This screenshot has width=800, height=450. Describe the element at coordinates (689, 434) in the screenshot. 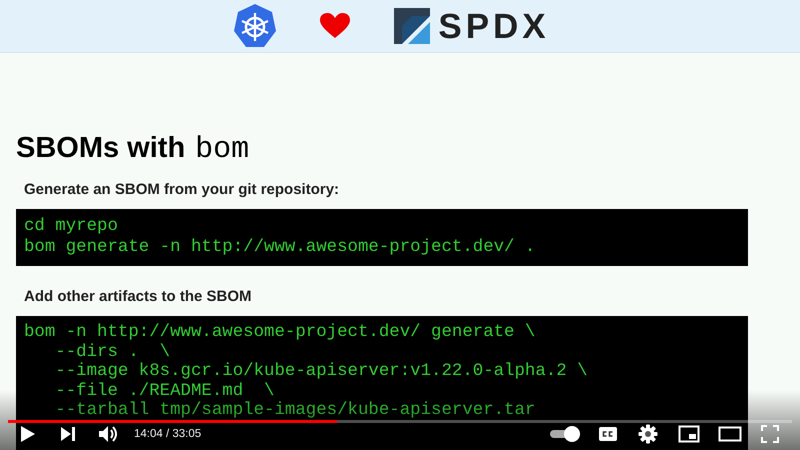

I see `miniplayer-icon` at that location.